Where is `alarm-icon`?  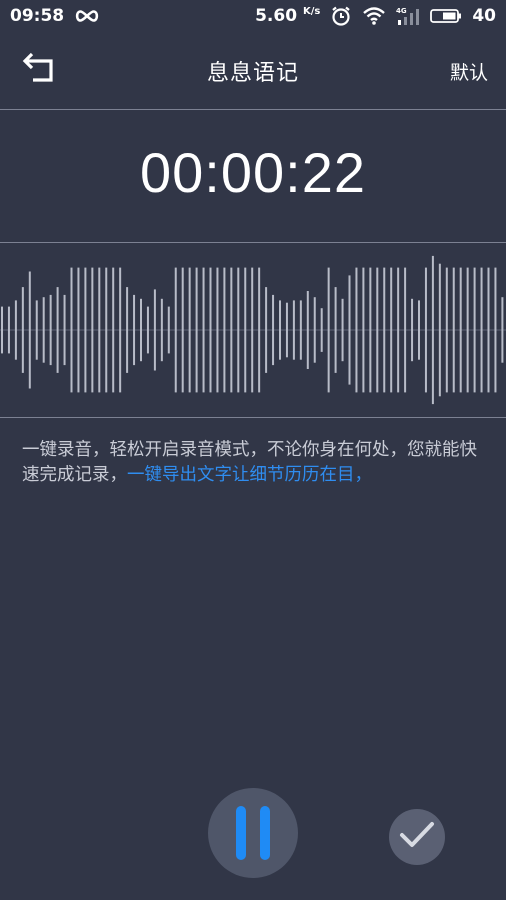
alarm-icon is located at coordinates (341, 16).